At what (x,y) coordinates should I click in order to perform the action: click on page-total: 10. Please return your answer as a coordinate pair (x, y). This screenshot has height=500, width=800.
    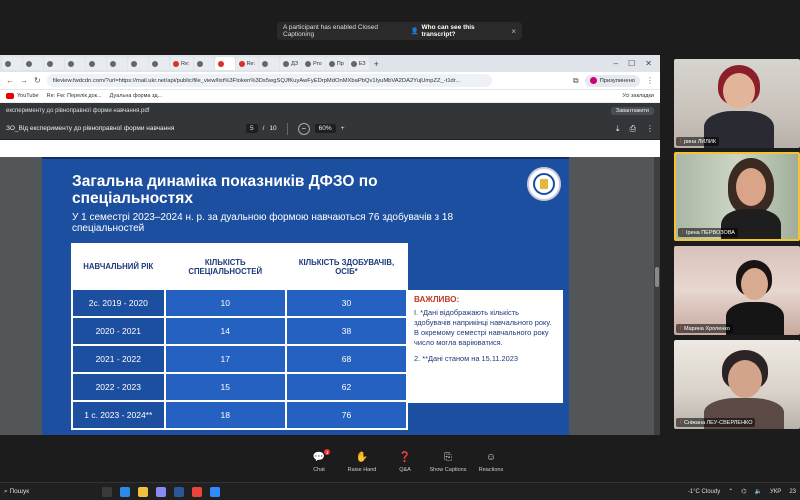
    Looking at the image, I should click on (273, 128).